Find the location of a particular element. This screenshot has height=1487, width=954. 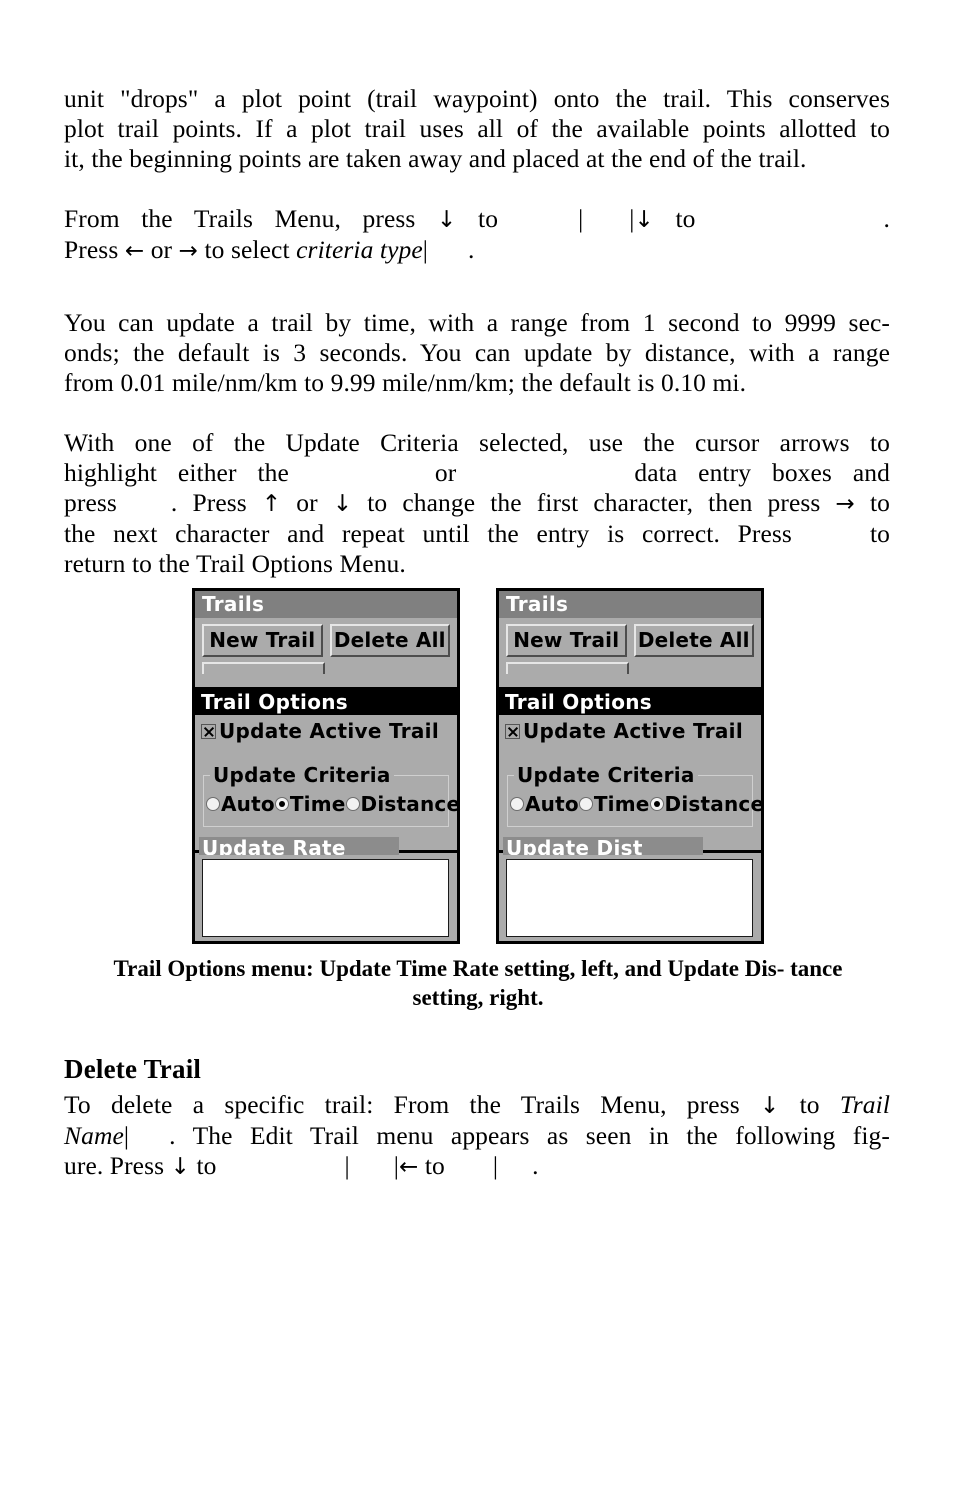

device-button-row: New Trail Delete All is located at coordinates (326, 637).